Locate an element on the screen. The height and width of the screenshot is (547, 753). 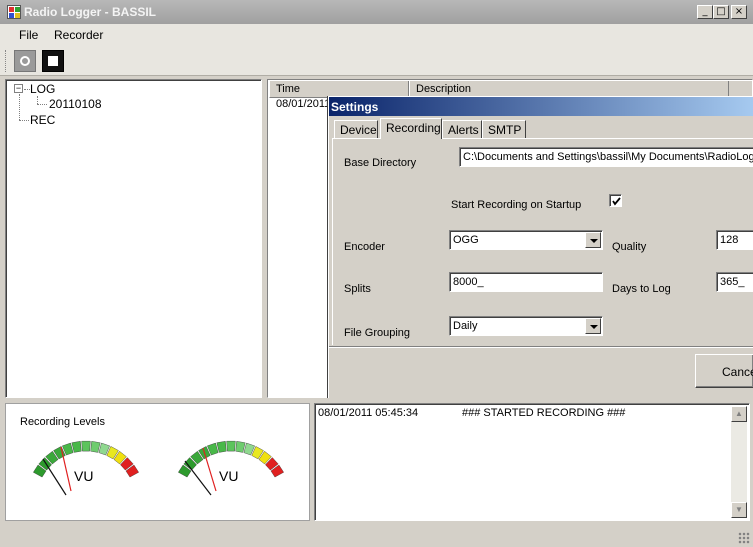
menu-recorder: Recorder is located at coordinates (78, 35).